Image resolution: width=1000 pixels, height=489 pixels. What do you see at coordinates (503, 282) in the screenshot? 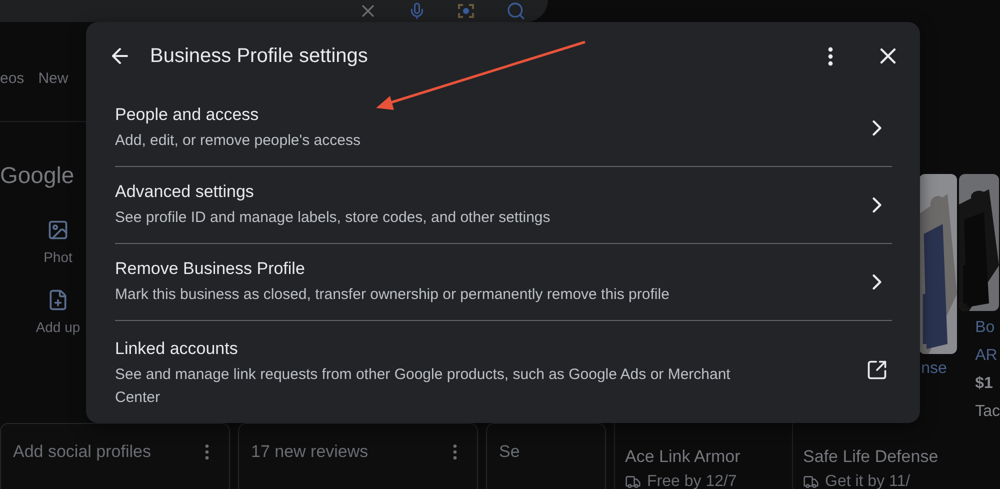
I see `settings-item: Remove Business Profile Mark this business as closed, transfer ownership or permanently remove this profile` at bounding box center [503, 282].